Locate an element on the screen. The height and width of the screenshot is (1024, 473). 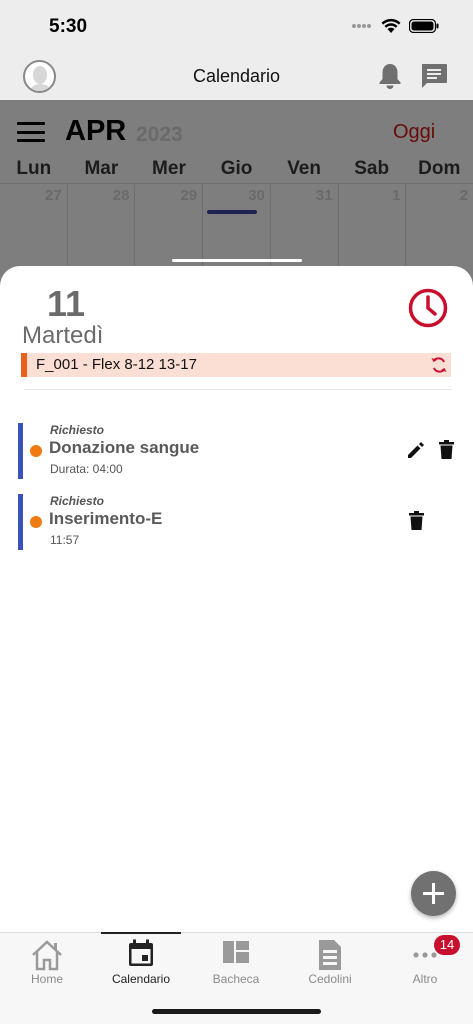
day-number: 30 is located at coordinates (256, 195).